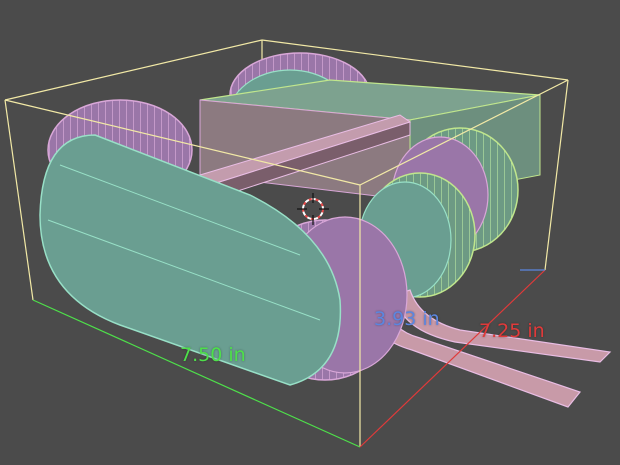 The height and width of the screenshot is (465, 620). Describe the element at coordinates (407, 319) in the screenshot. I see `dimension-y-label: 3.93 in` at that location.